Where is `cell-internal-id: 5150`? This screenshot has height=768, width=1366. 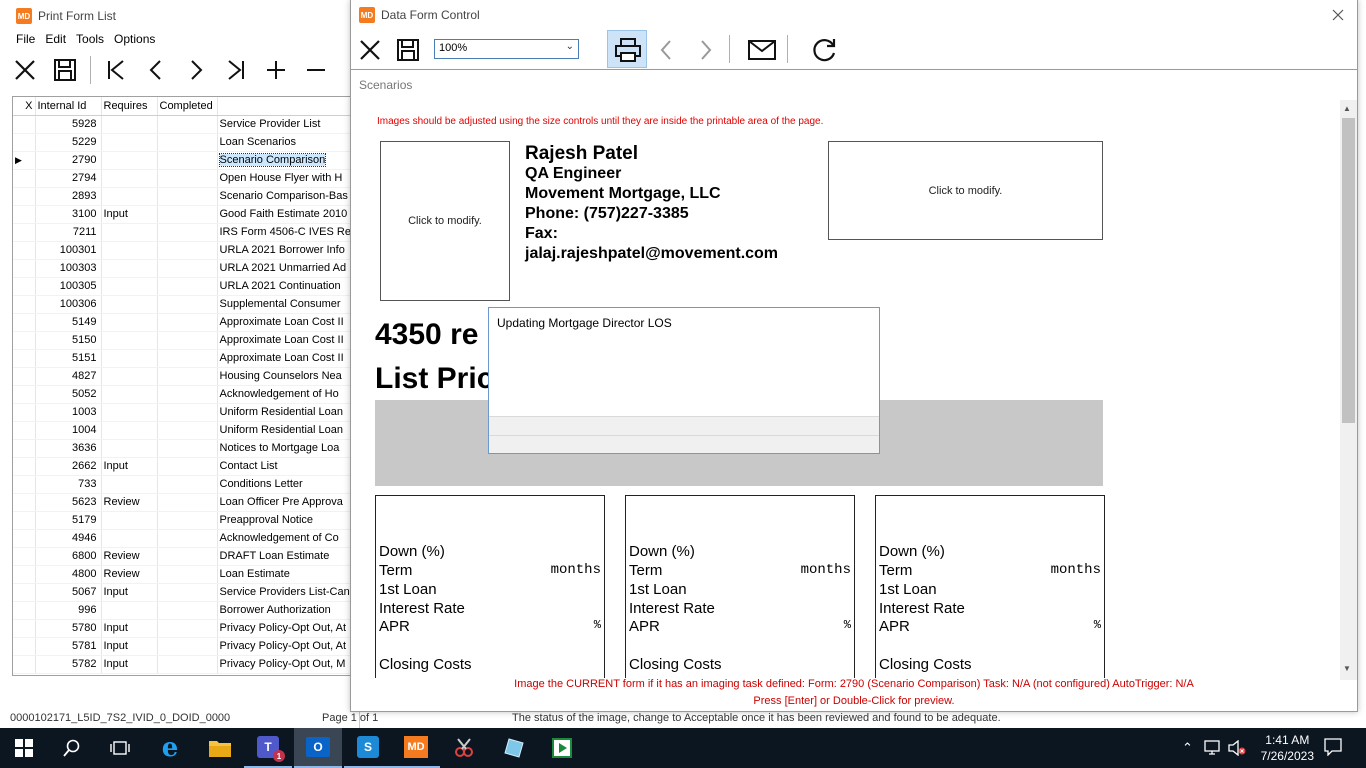
cell-internal-id: 5150 is located at coordinates (68, 340).